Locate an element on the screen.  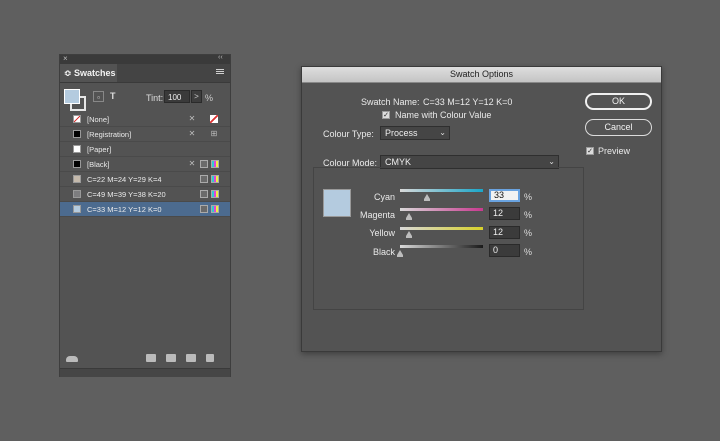
swatch-name: [Black] is located at coordinates (98, 164).